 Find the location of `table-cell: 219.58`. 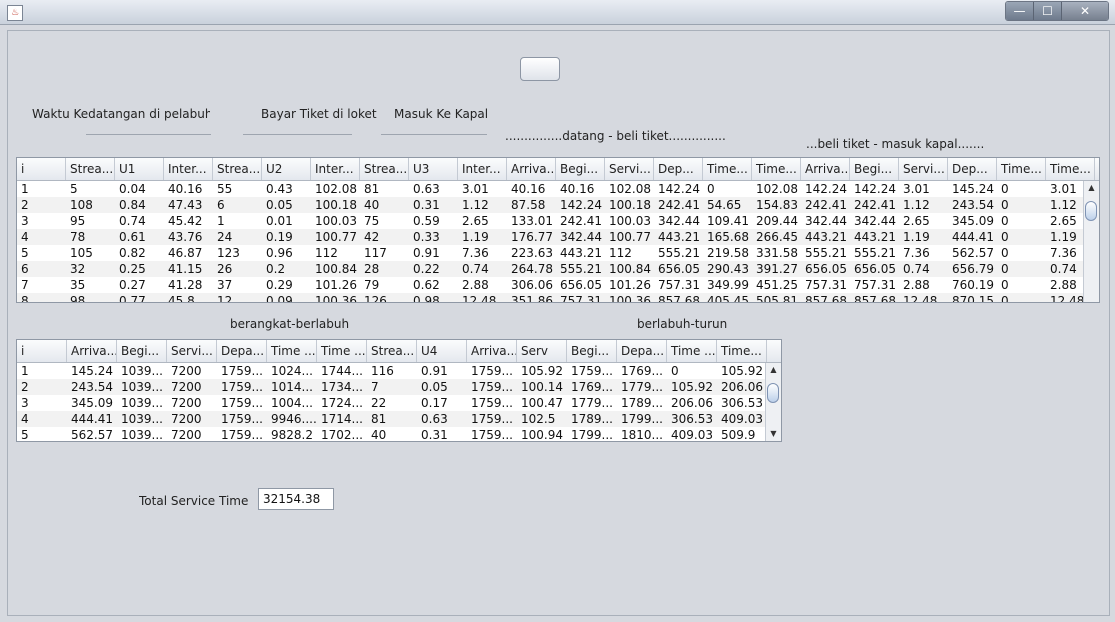

table-cell: 219.58 is located at coordinates (728, 253).